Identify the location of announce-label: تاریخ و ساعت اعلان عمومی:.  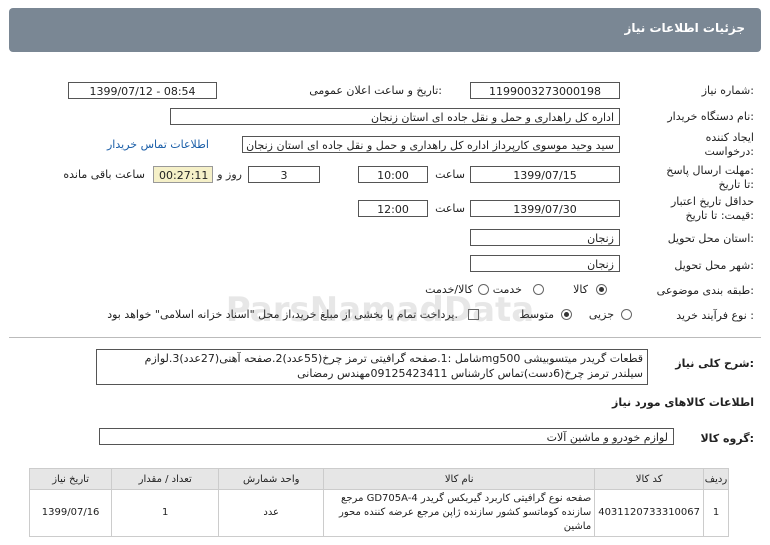
(375, 90).